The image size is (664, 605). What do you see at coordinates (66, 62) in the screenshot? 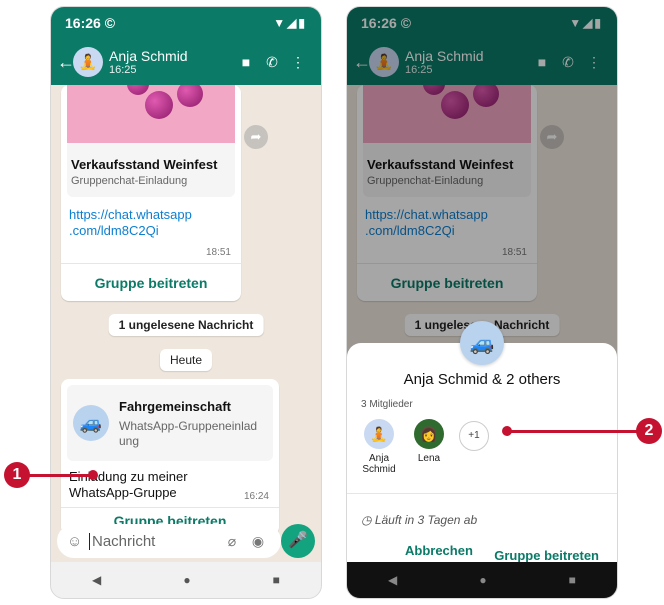
I see `back-arrow-icon: ←` at bounding box center [66, 62].